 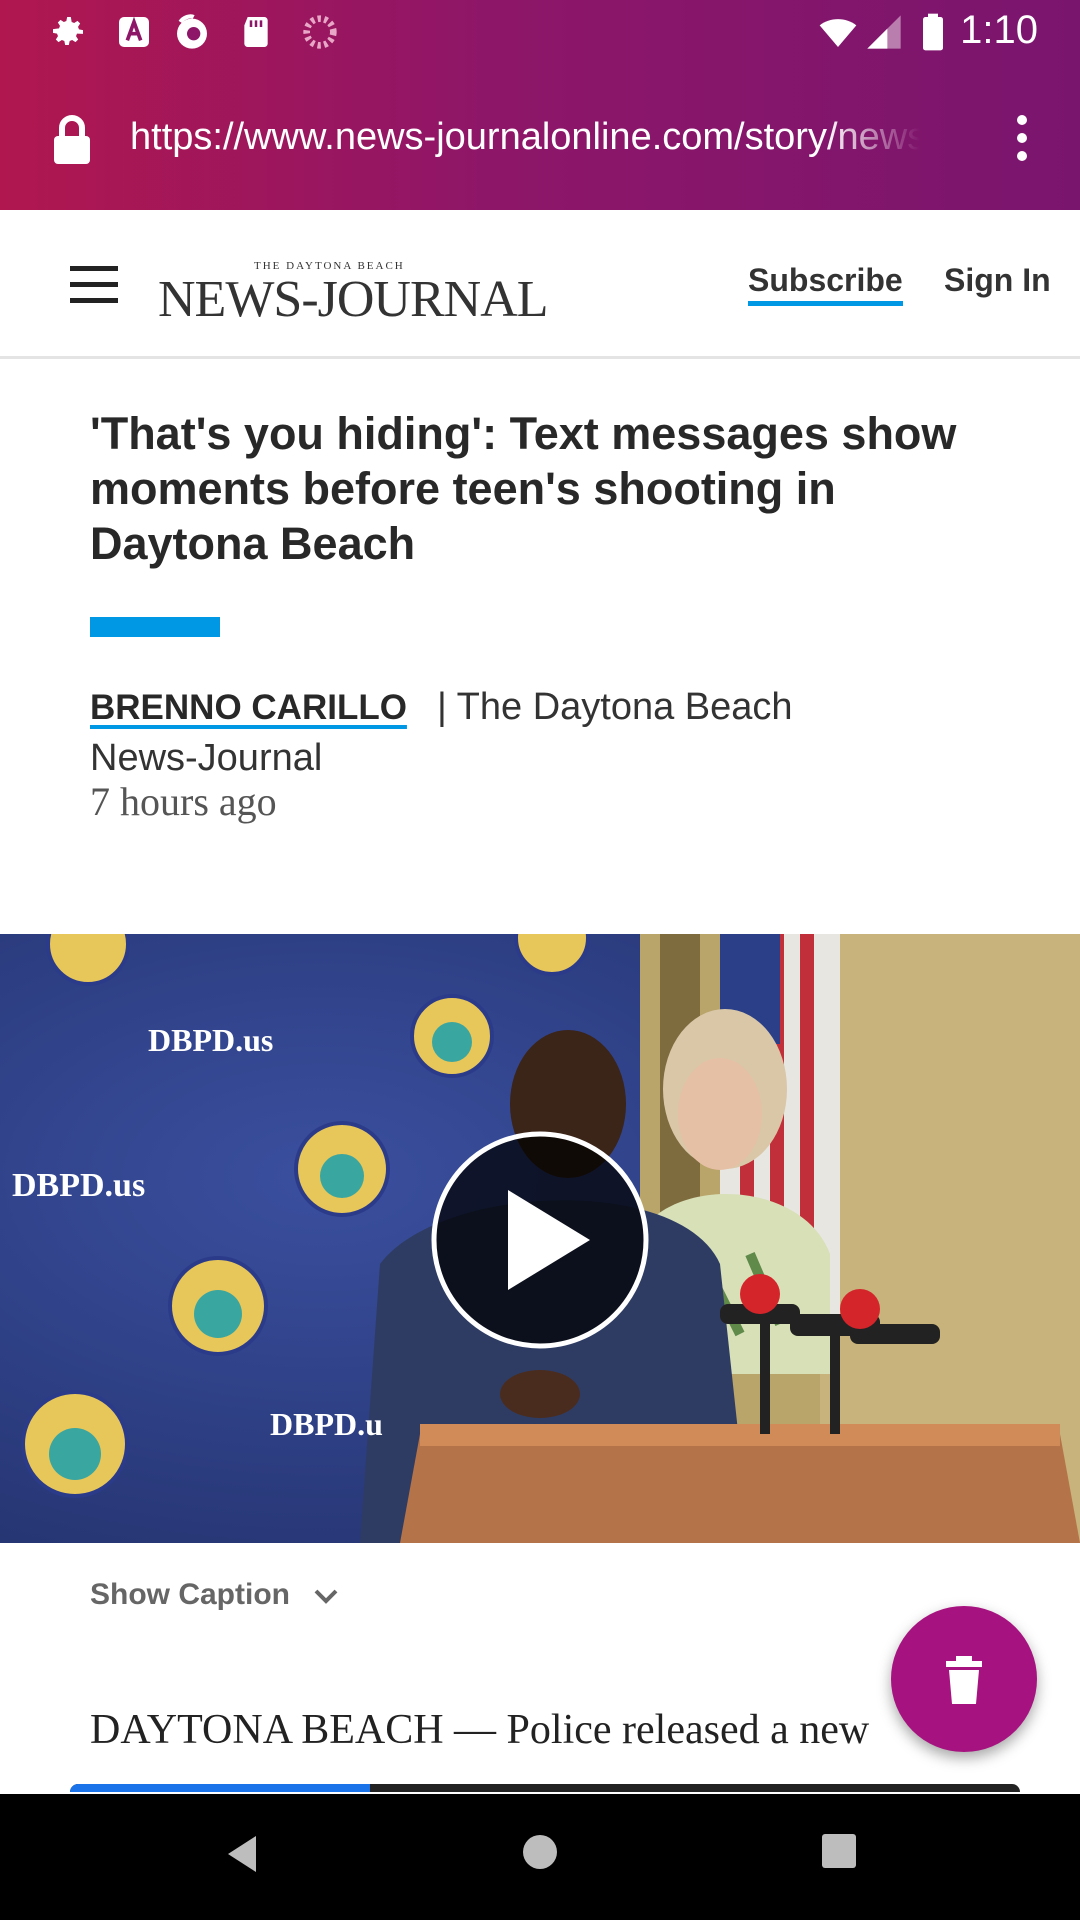 What do you see at coordinates (999, 30) in the screenshot?
I see `status-time: 1:10` at bounding box center [999, 30].